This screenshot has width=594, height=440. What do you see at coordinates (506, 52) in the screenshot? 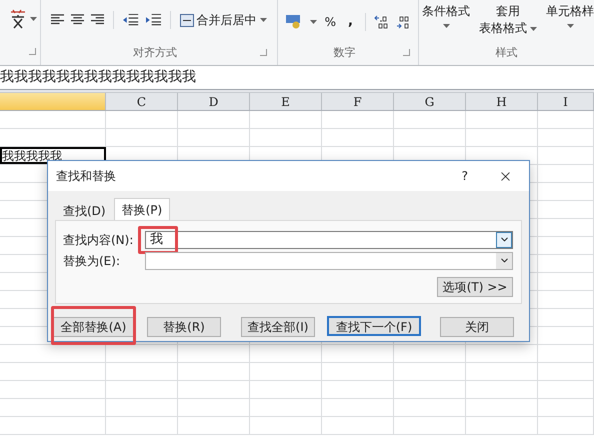
I see `group-label: 样式` at bounding box center [506, 52].